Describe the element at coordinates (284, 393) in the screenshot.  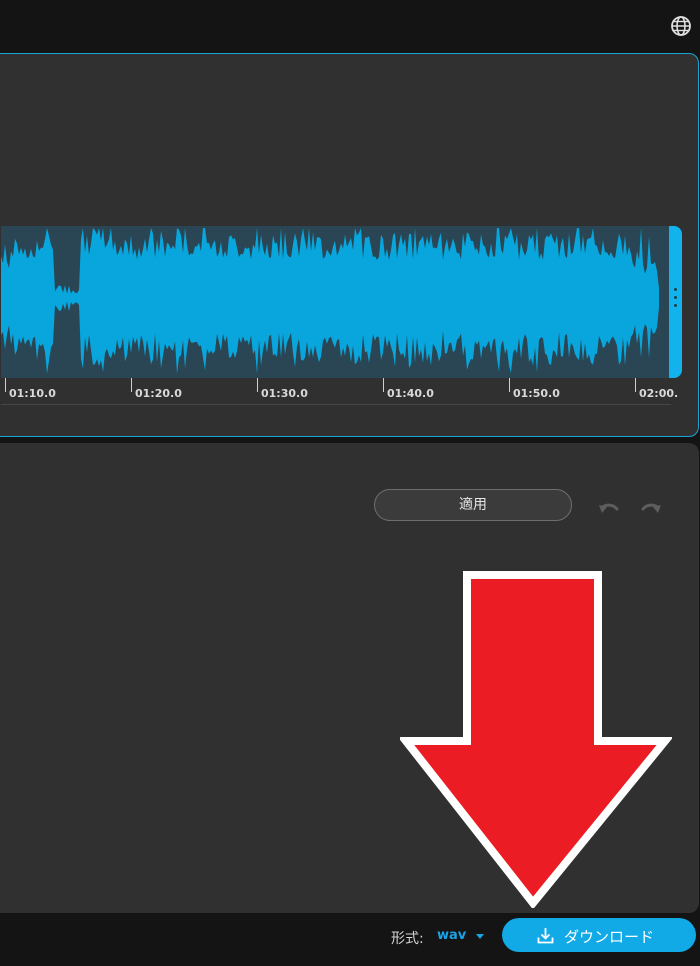
I see `timeline-tick-label: 01:30.0` at that location.